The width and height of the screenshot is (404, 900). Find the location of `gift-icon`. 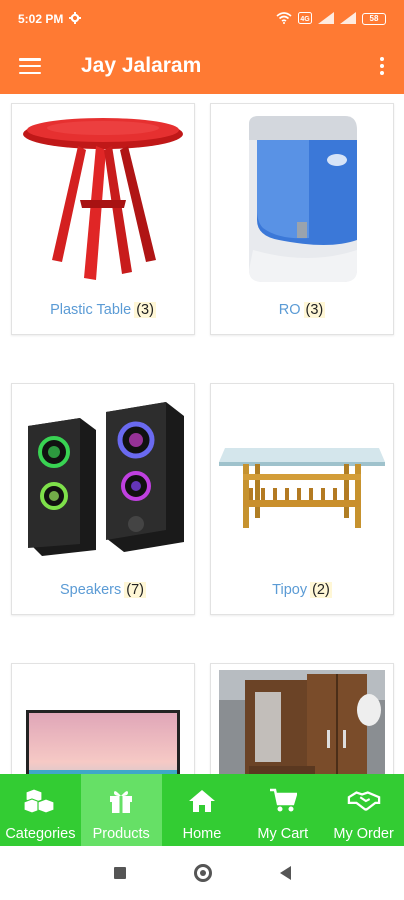

gift-icon is located at coordinates (121, 801).